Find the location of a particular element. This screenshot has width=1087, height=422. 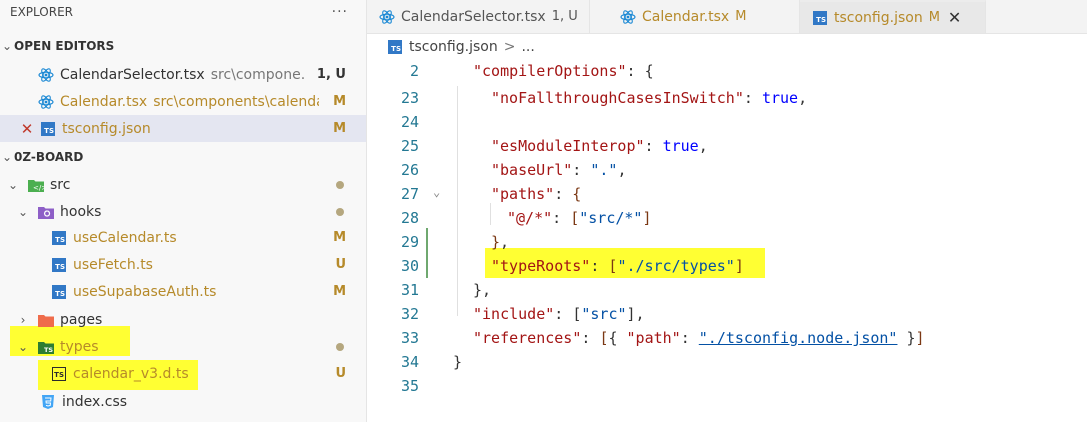

line-number: 26 is located at coordinates (409, 170).